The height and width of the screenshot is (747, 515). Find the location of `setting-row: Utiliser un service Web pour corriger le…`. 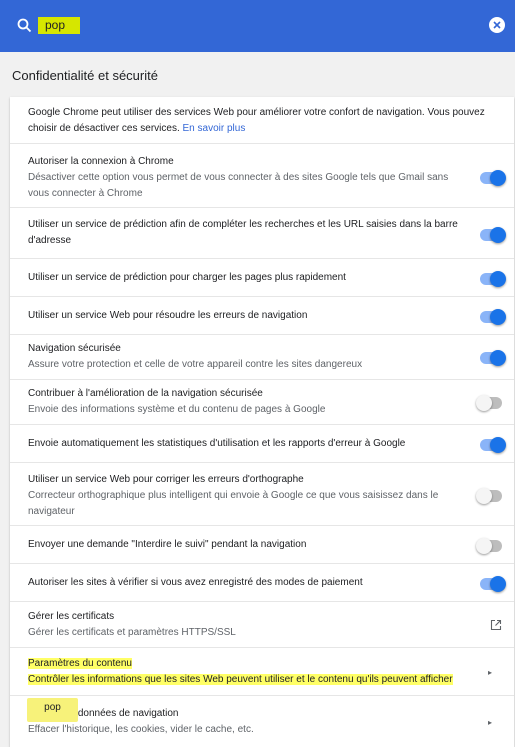

setting-row: Utiliser un service Web pour corriger le… is located at coordinates (262, 494).